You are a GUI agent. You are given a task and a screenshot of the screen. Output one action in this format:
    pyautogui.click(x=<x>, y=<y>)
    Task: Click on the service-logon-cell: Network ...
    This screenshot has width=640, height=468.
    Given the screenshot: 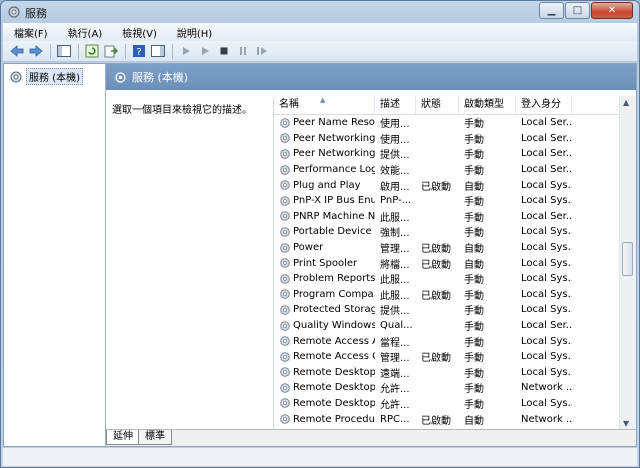 What is the action you would take?
    pyautogui.click(x=546, y=388)
    